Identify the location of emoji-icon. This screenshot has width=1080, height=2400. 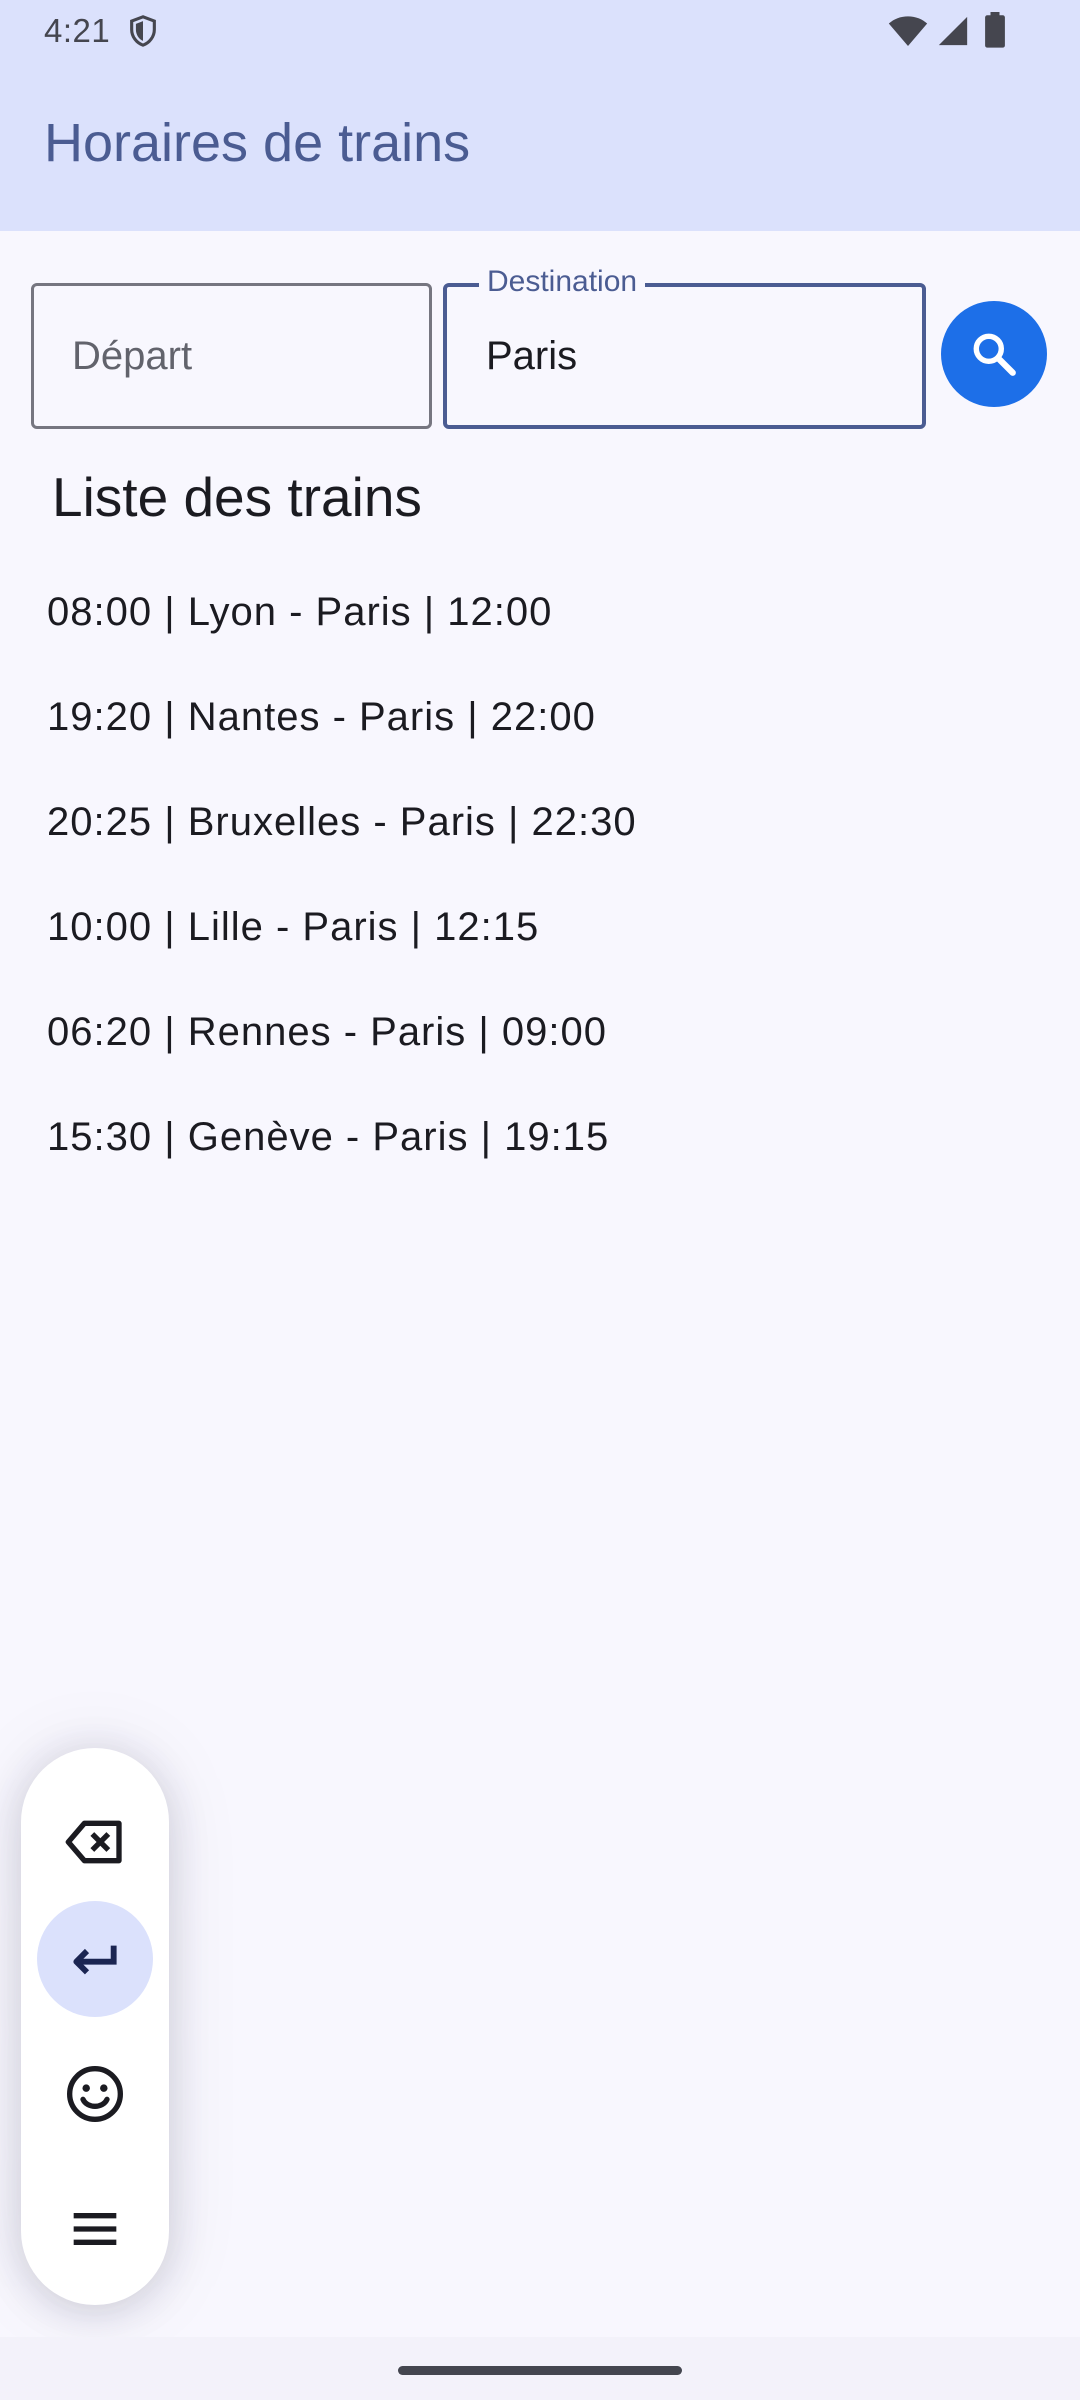
(95, 2094).